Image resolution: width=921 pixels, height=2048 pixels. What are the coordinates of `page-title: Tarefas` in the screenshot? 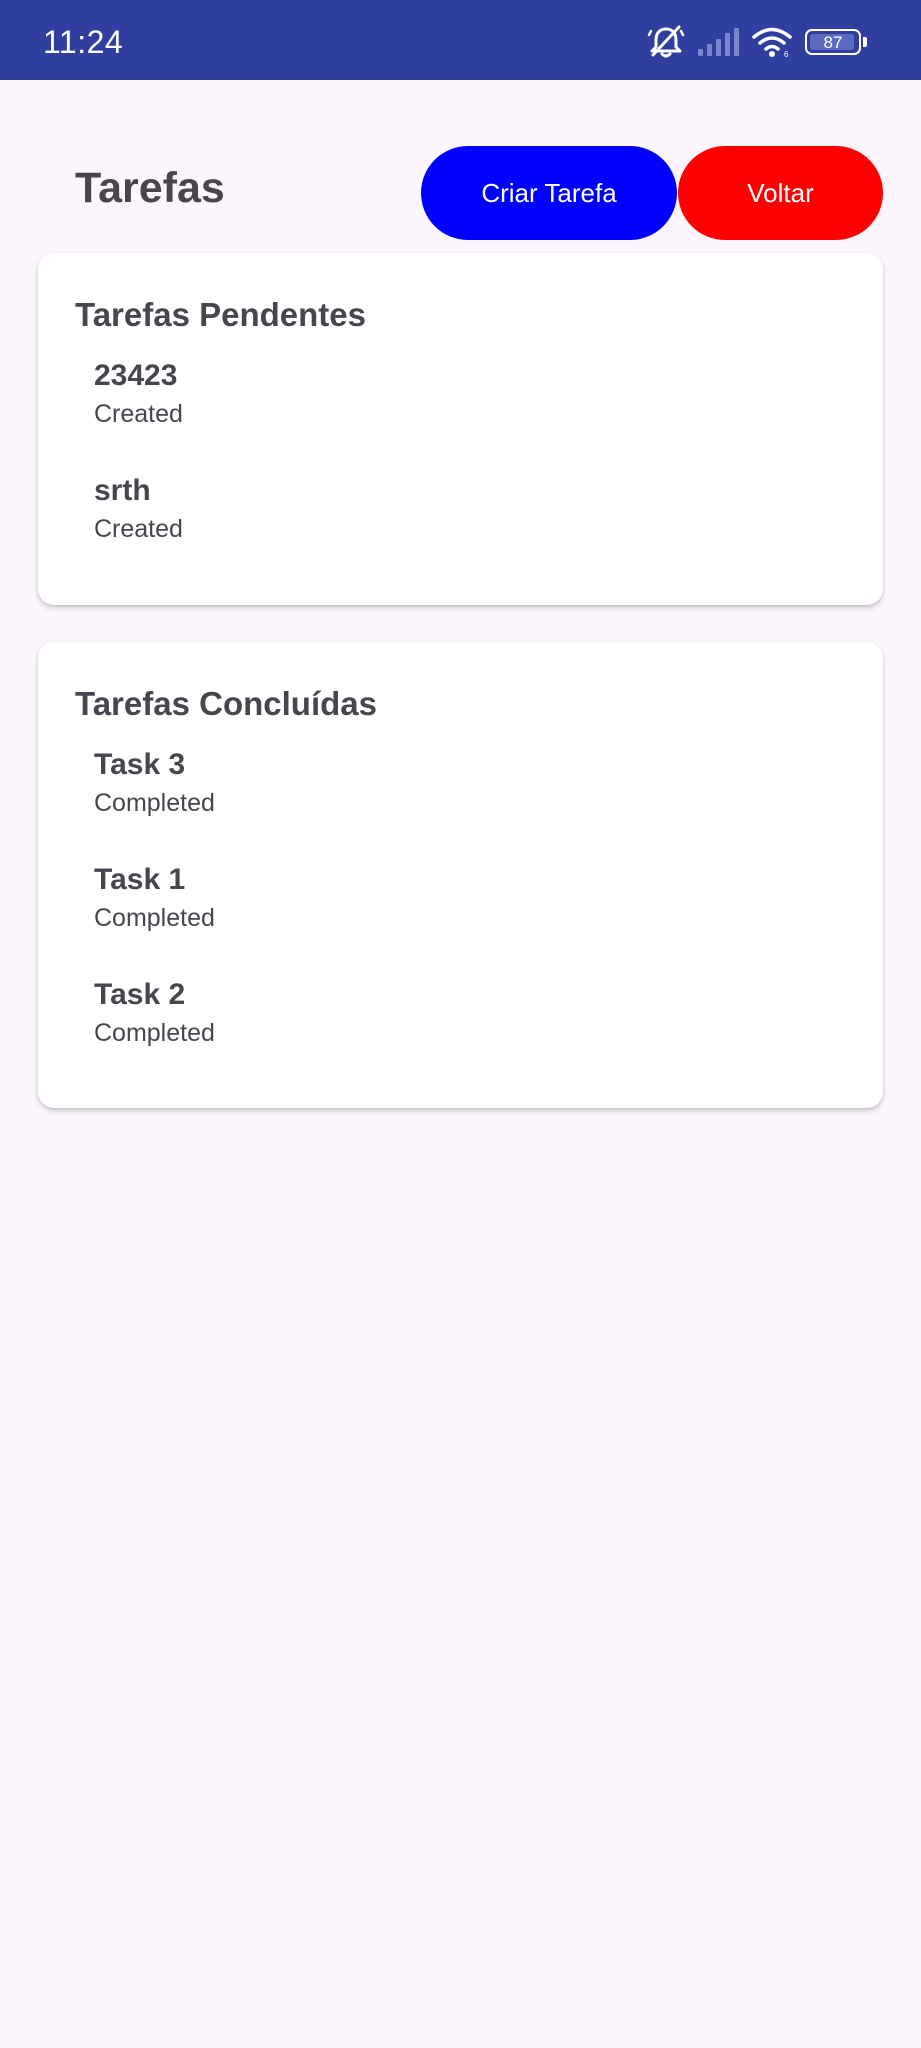 It's located at (150, 188).